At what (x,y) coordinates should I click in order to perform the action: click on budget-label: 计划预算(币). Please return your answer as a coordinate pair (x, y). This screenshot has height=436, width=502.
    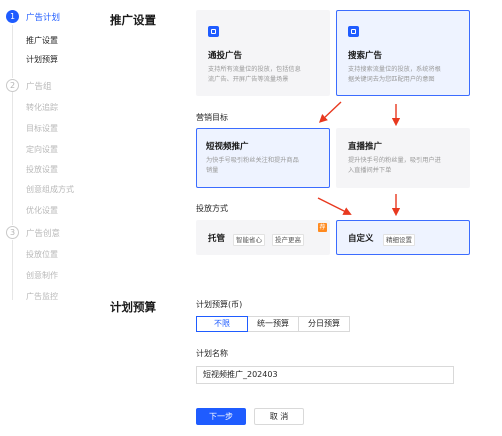
    Looking at the image, I should click on (219, 304).